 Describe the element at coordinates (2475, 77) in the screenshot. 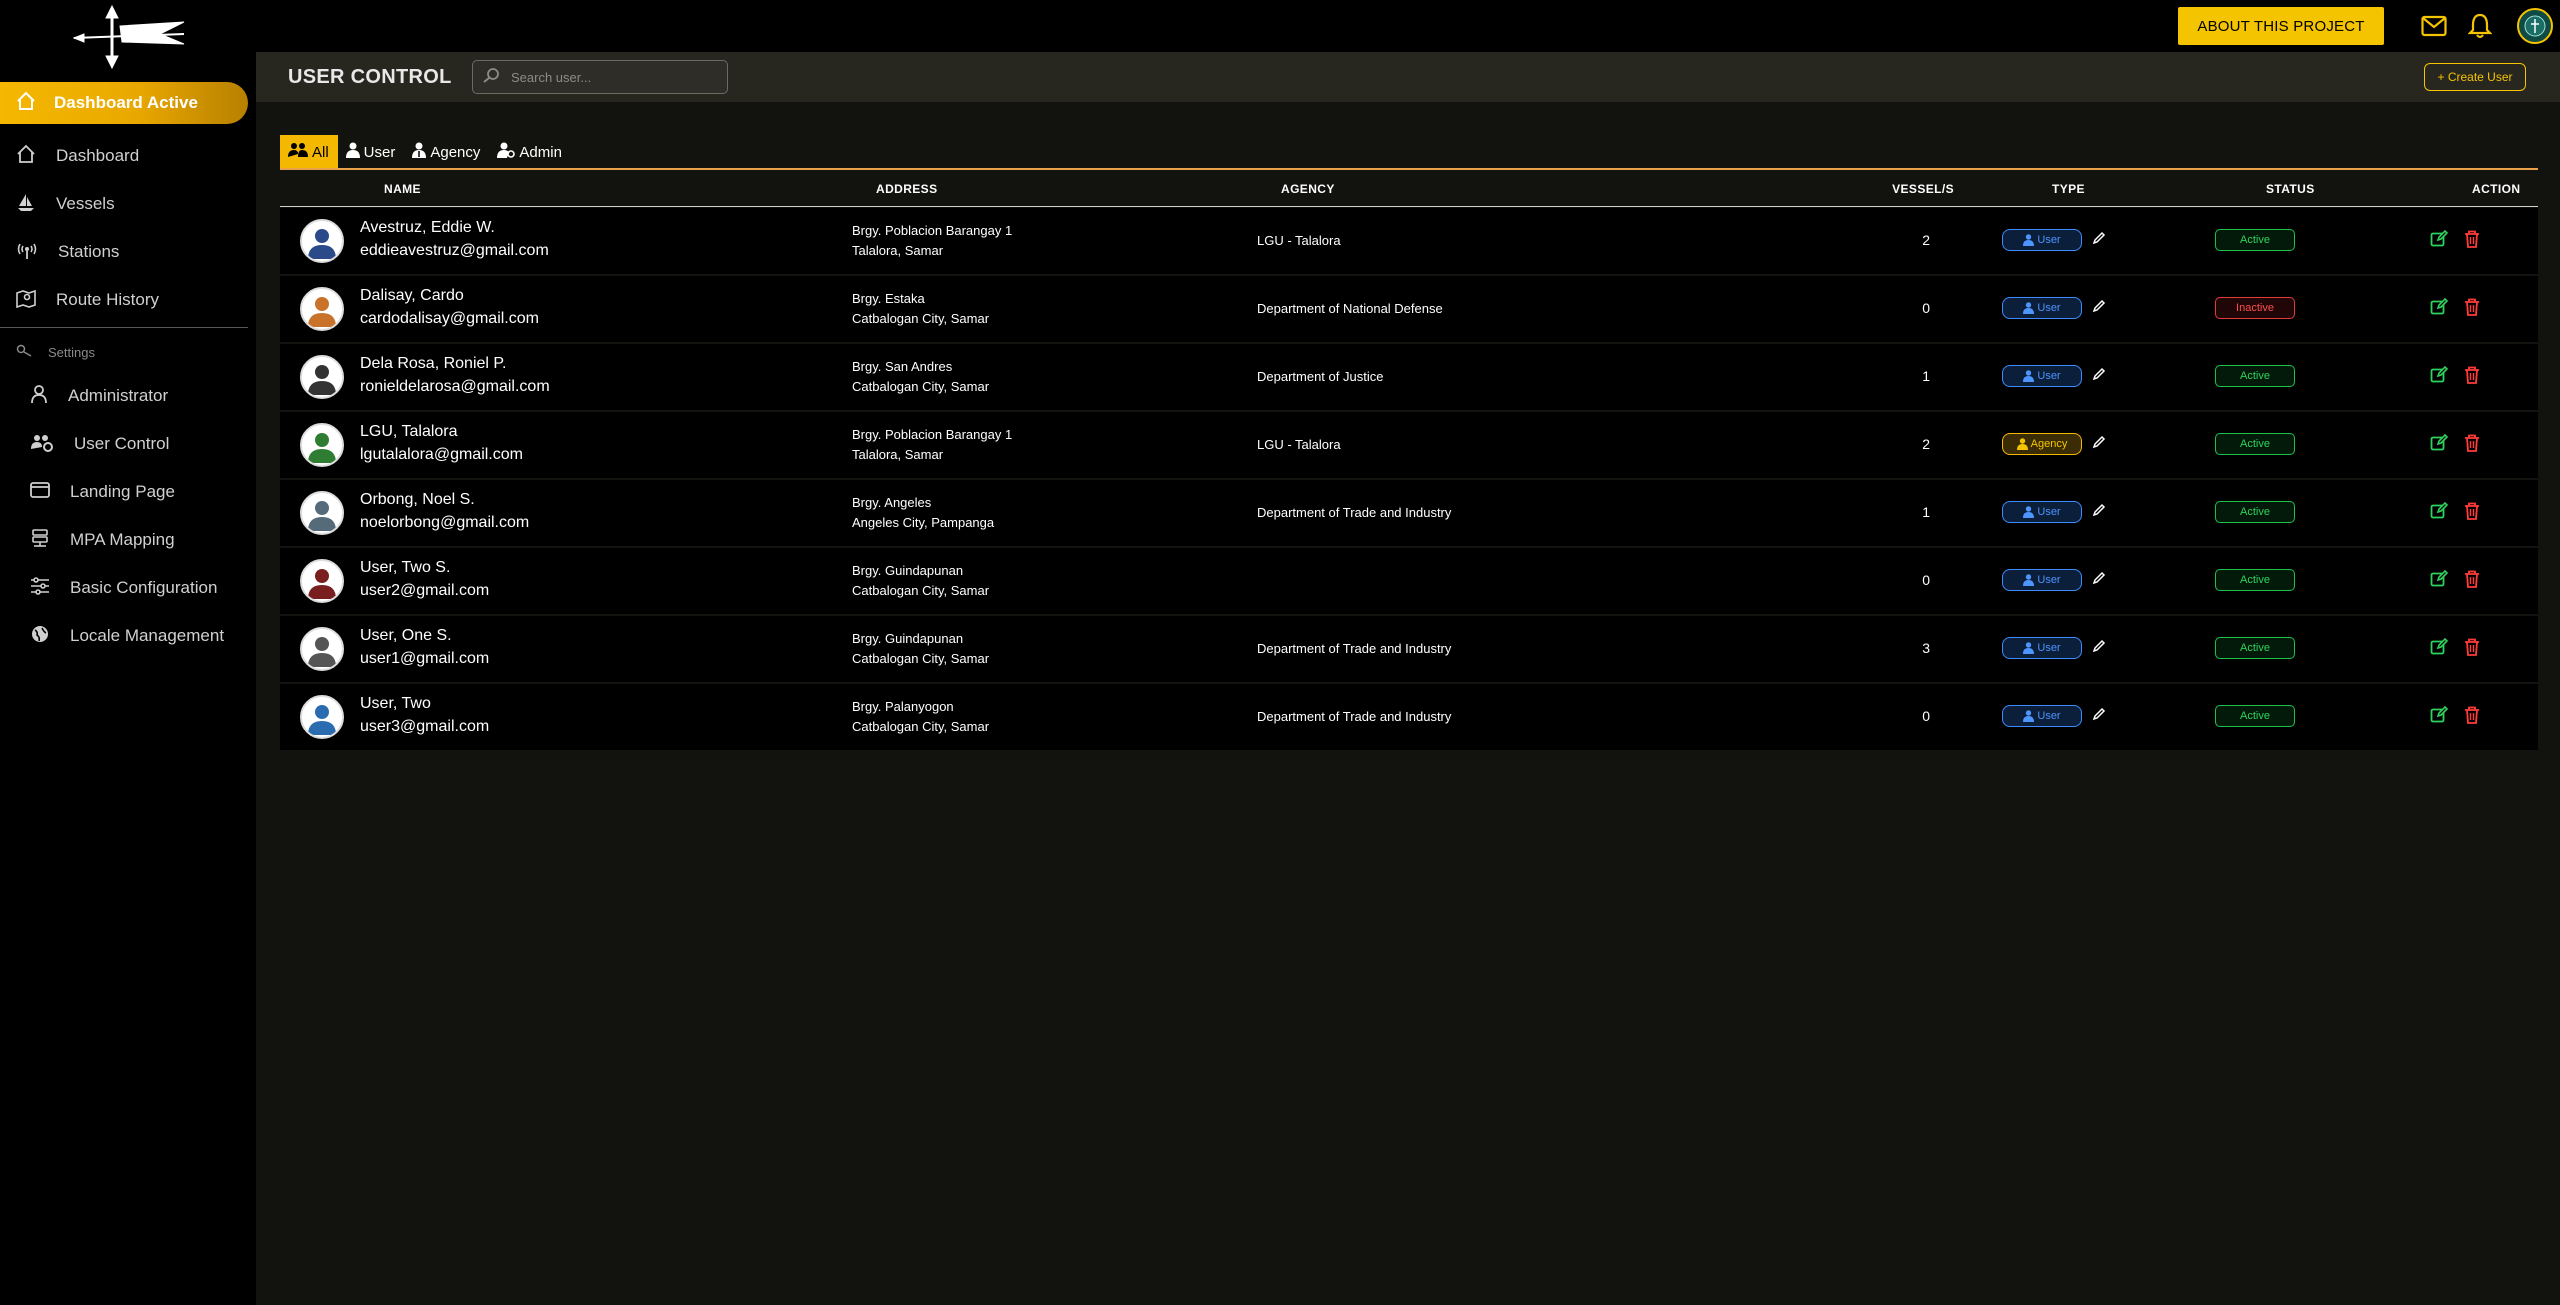

I see `create-user-button: + Create User` at that location.